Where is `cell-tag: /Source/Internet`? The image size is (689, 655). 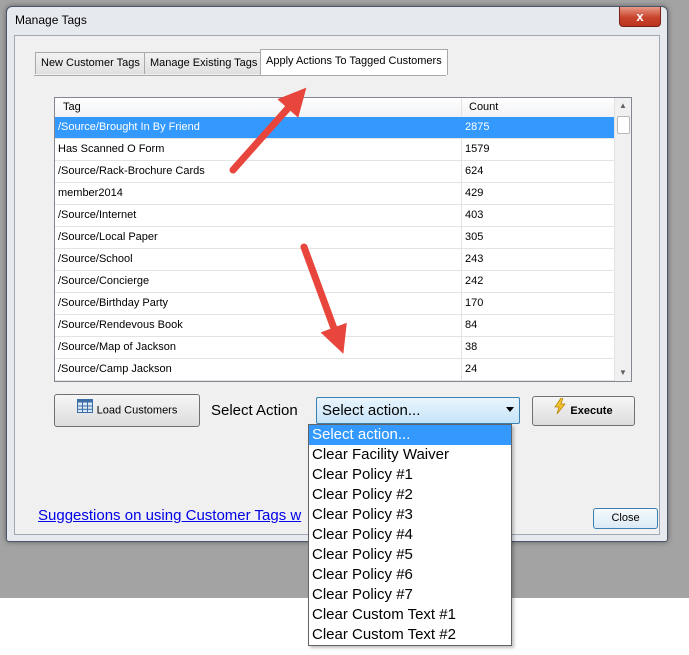
cell-tag: /Source/Internet is located at coordinates (258, 215).